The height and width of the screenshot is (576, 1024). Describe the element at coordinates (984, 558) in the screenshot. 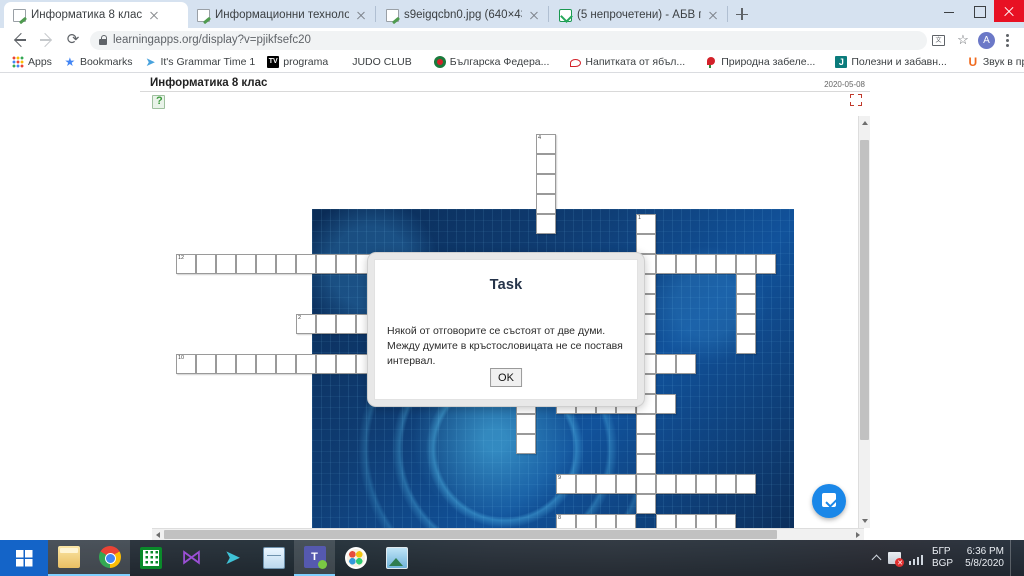

I see `clock: 6:36 PM 5/8/2020` at that location.